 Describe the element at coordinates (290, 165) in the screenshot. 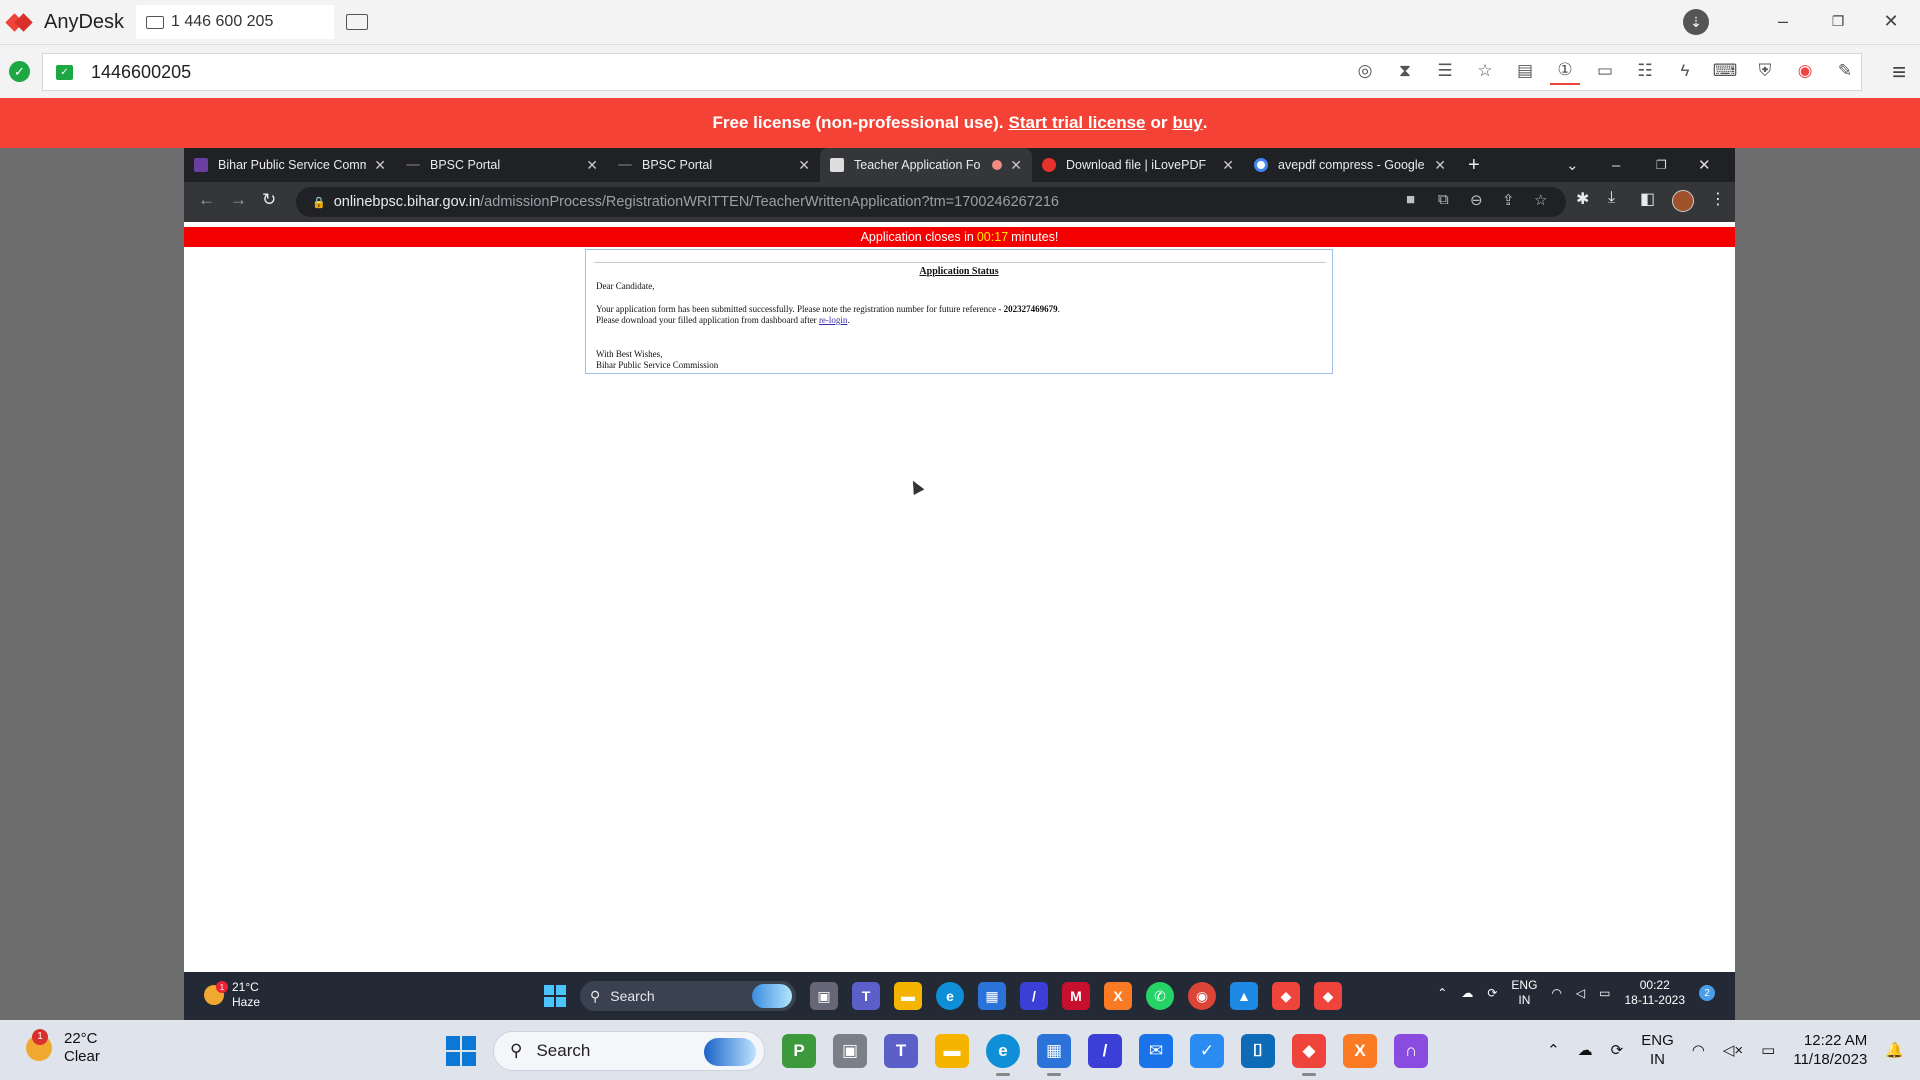

I see `browser-tab: Bihar Public Service Comm ✕` at that location.